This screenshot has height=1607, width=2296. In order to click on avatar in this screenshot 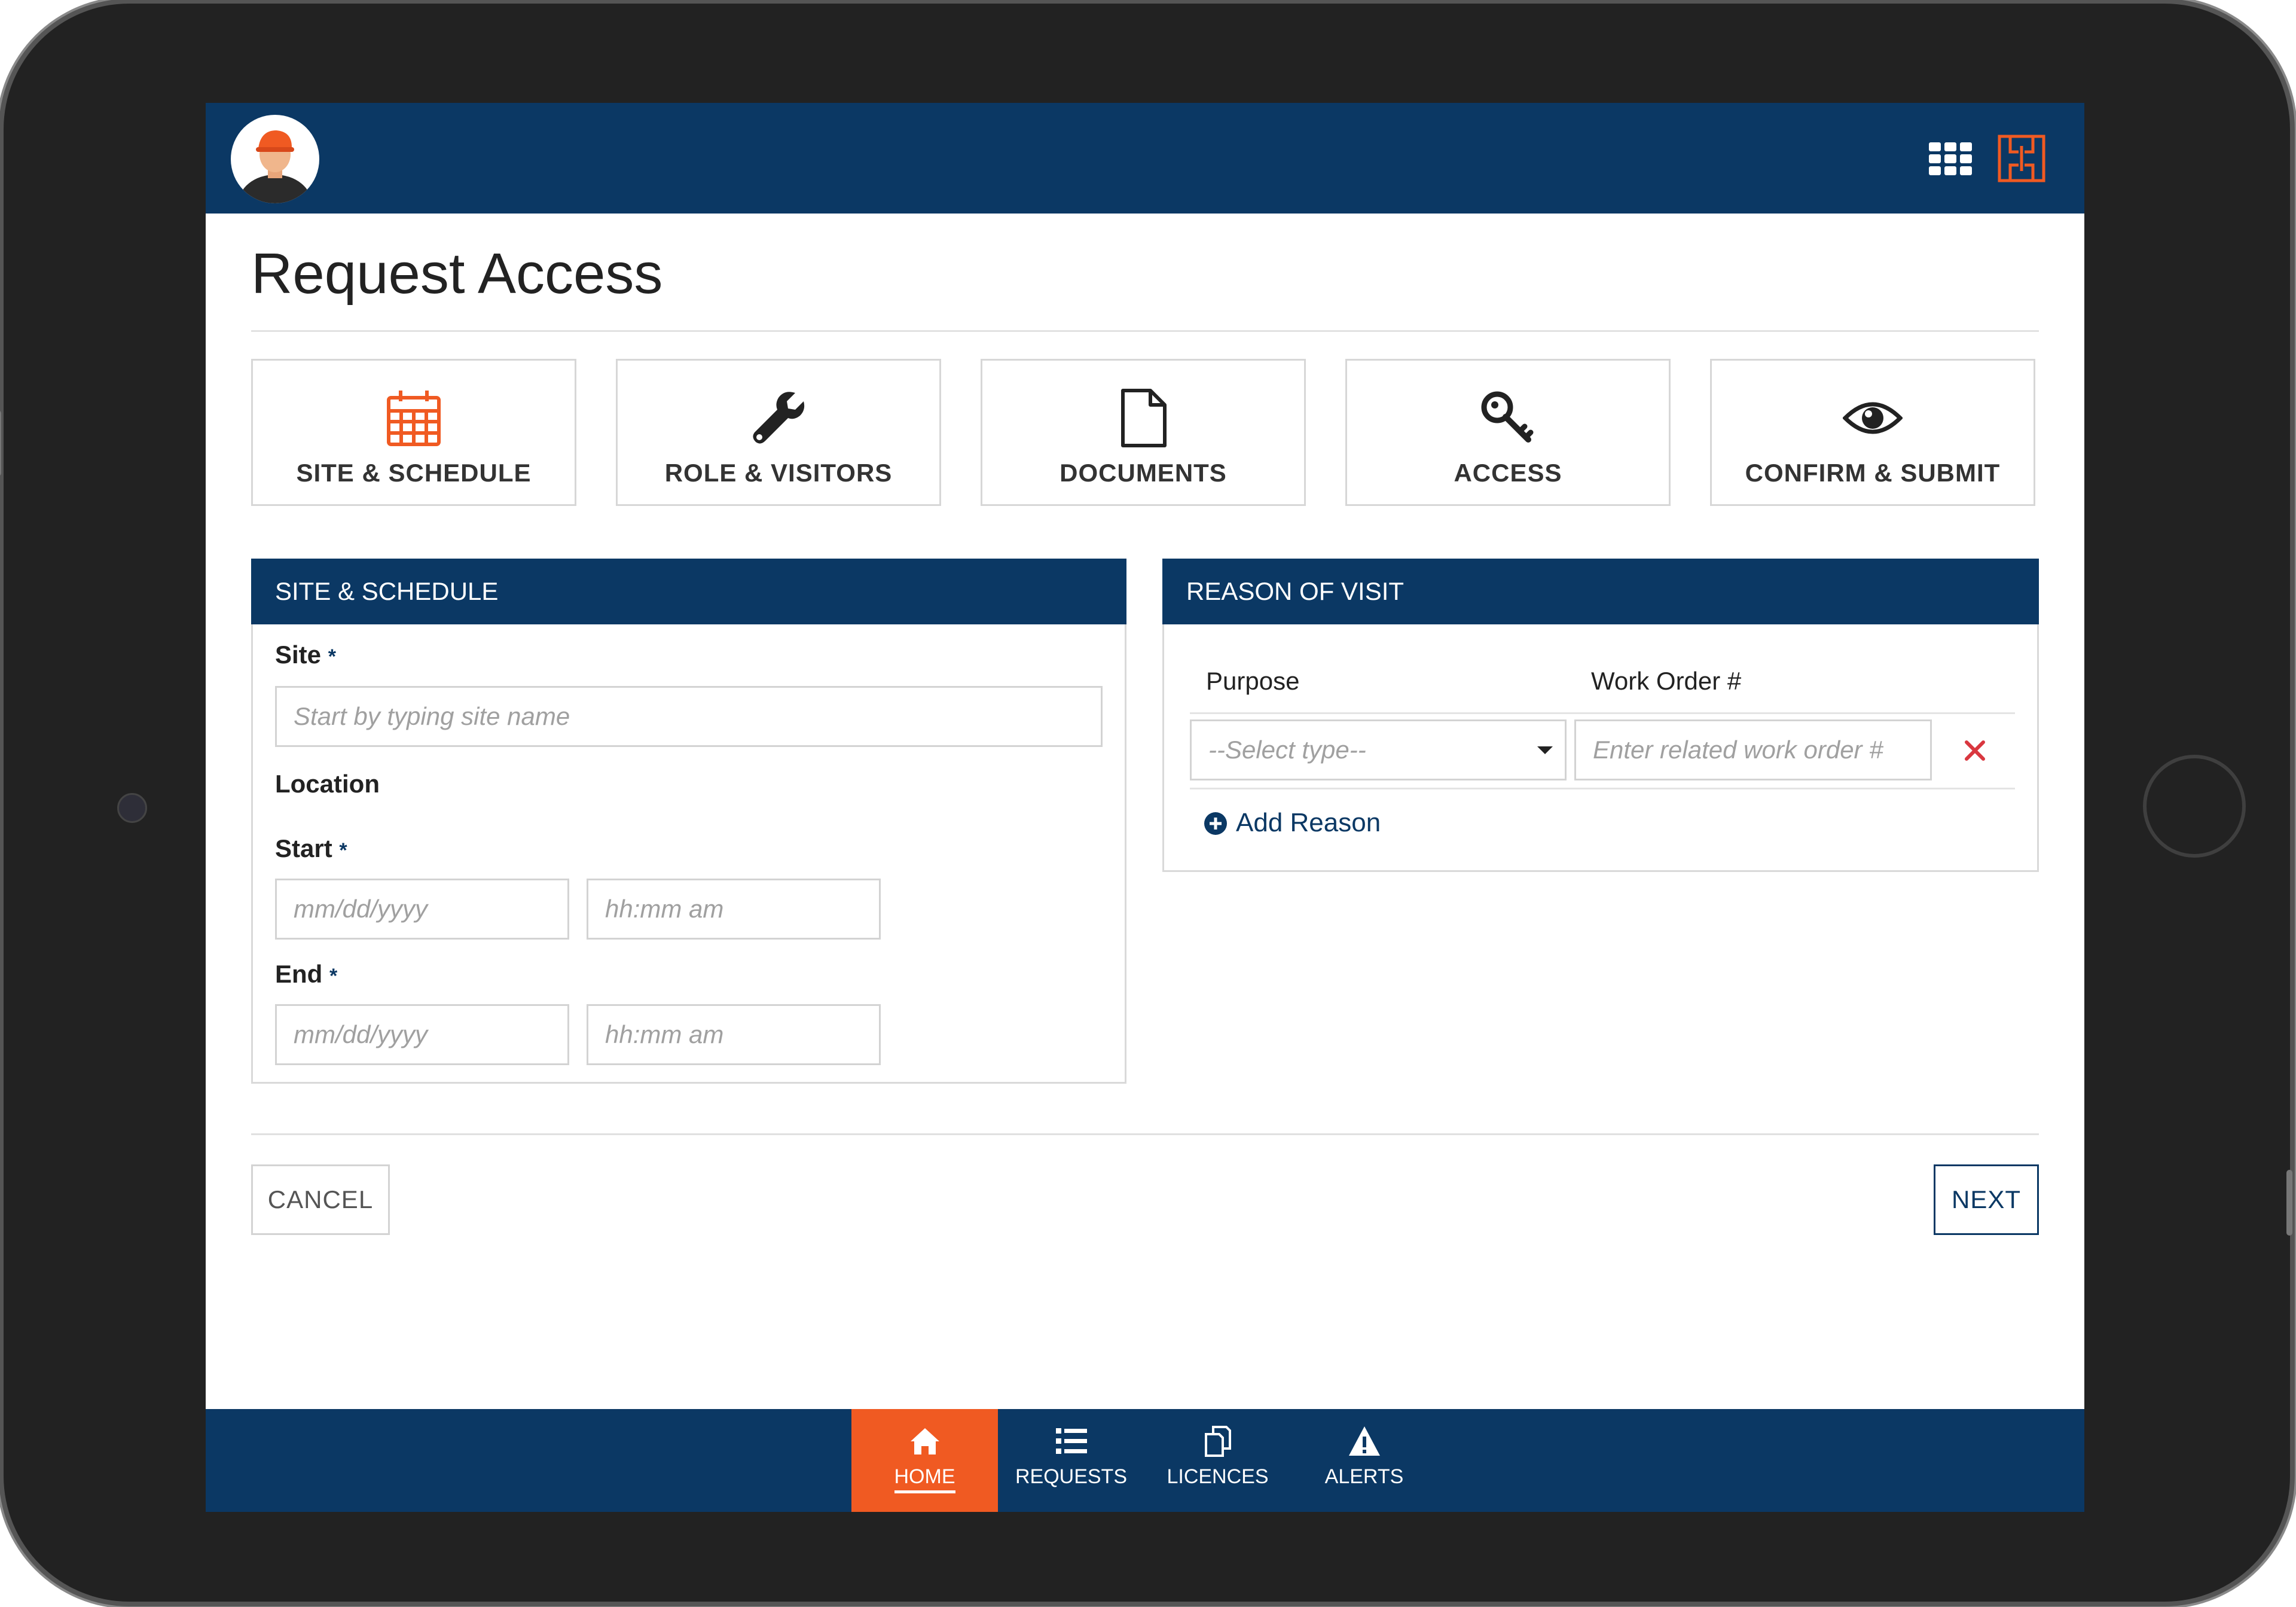, I will do `click(275, 159)`.